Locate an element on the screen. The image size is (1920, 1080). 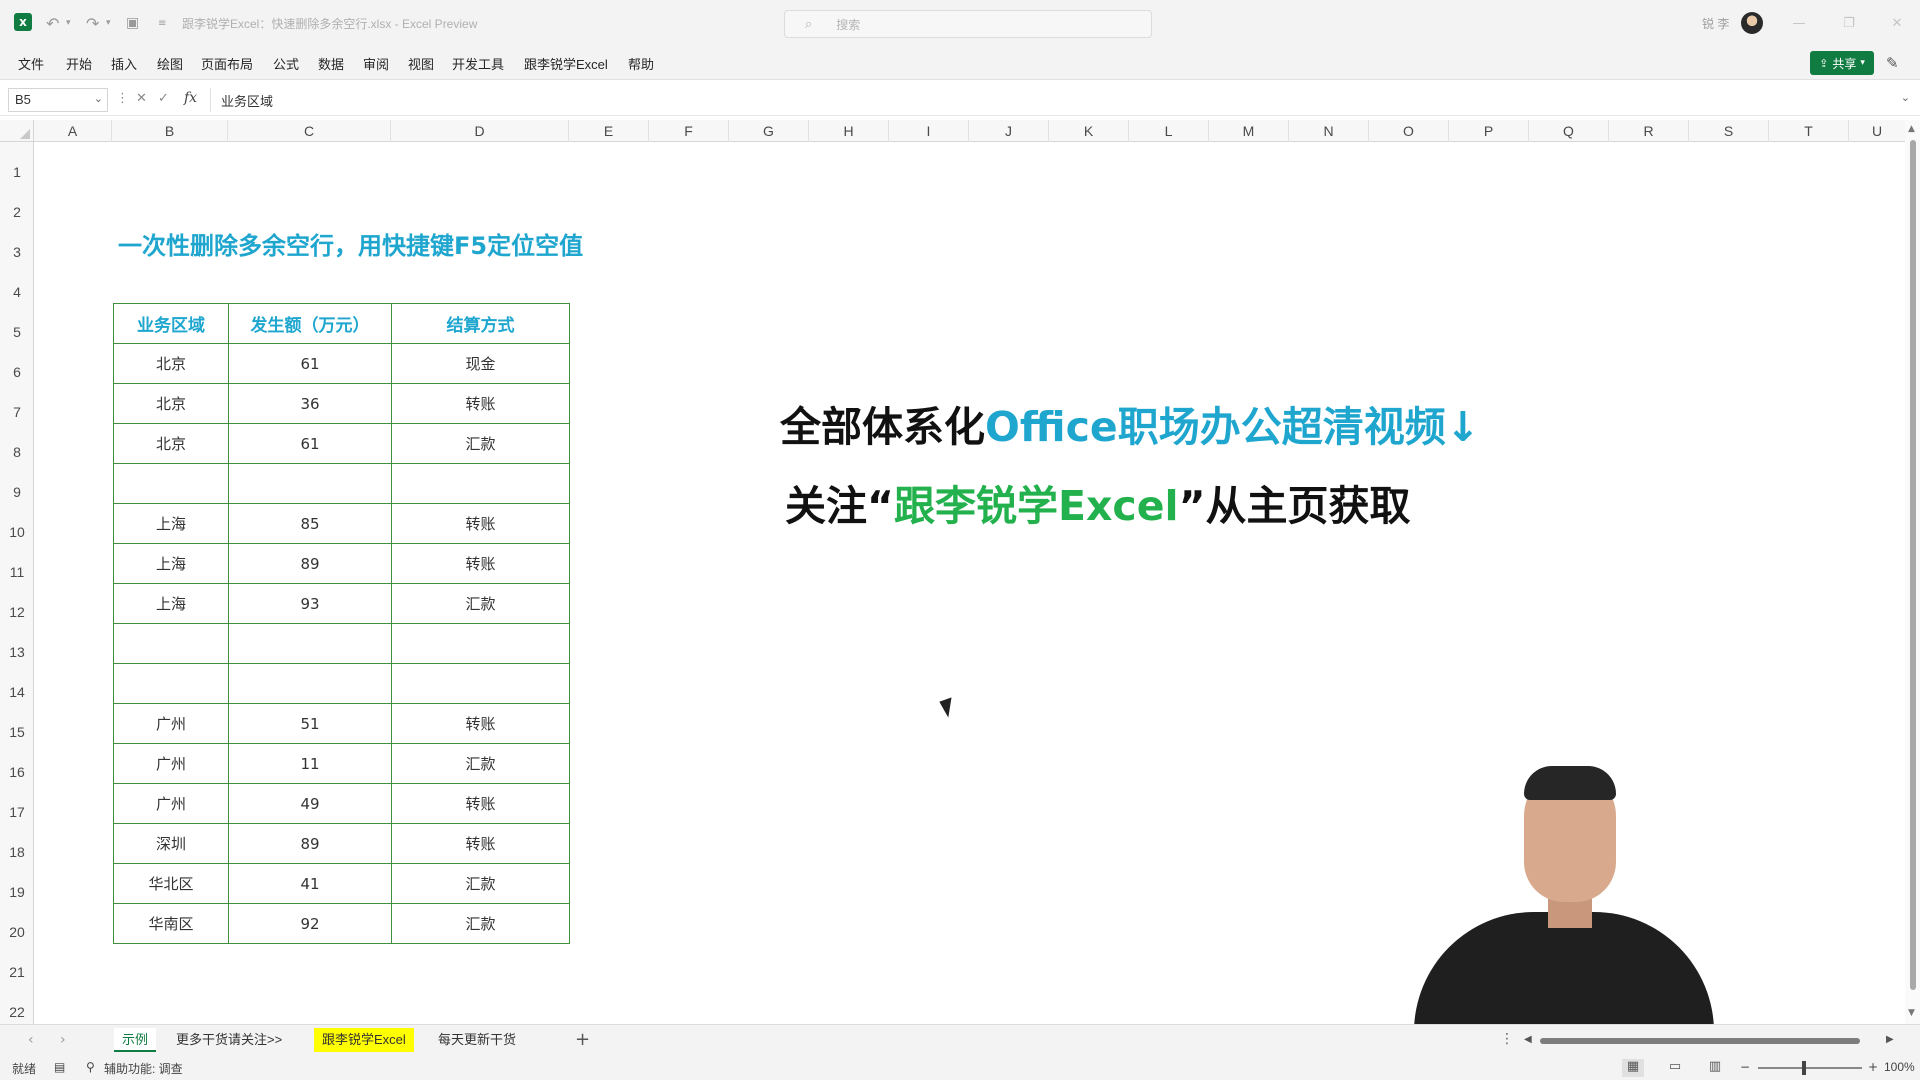
menu-help: 帮助 is located at coordinates (641, 63).